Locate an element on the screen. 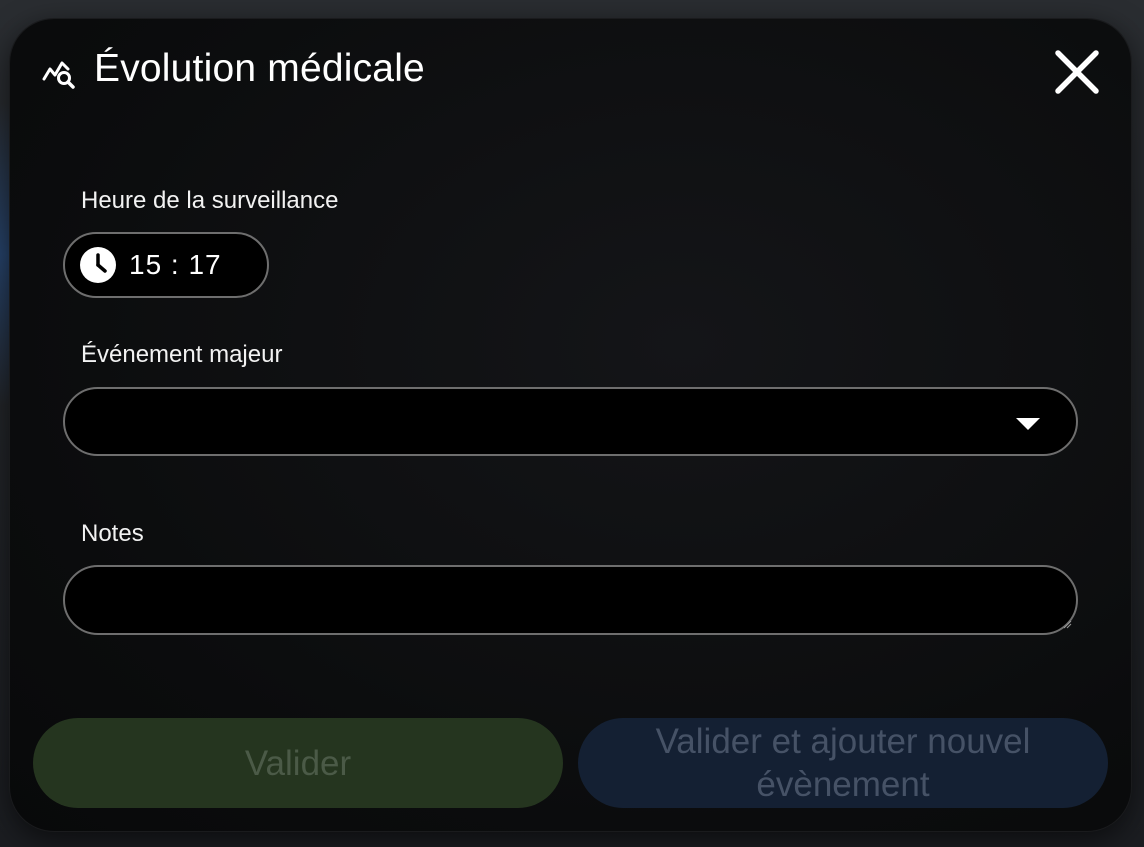 This screenshot has height=847, width=1144. time-value: 15 : 17 is located at coordinates (175, 264).